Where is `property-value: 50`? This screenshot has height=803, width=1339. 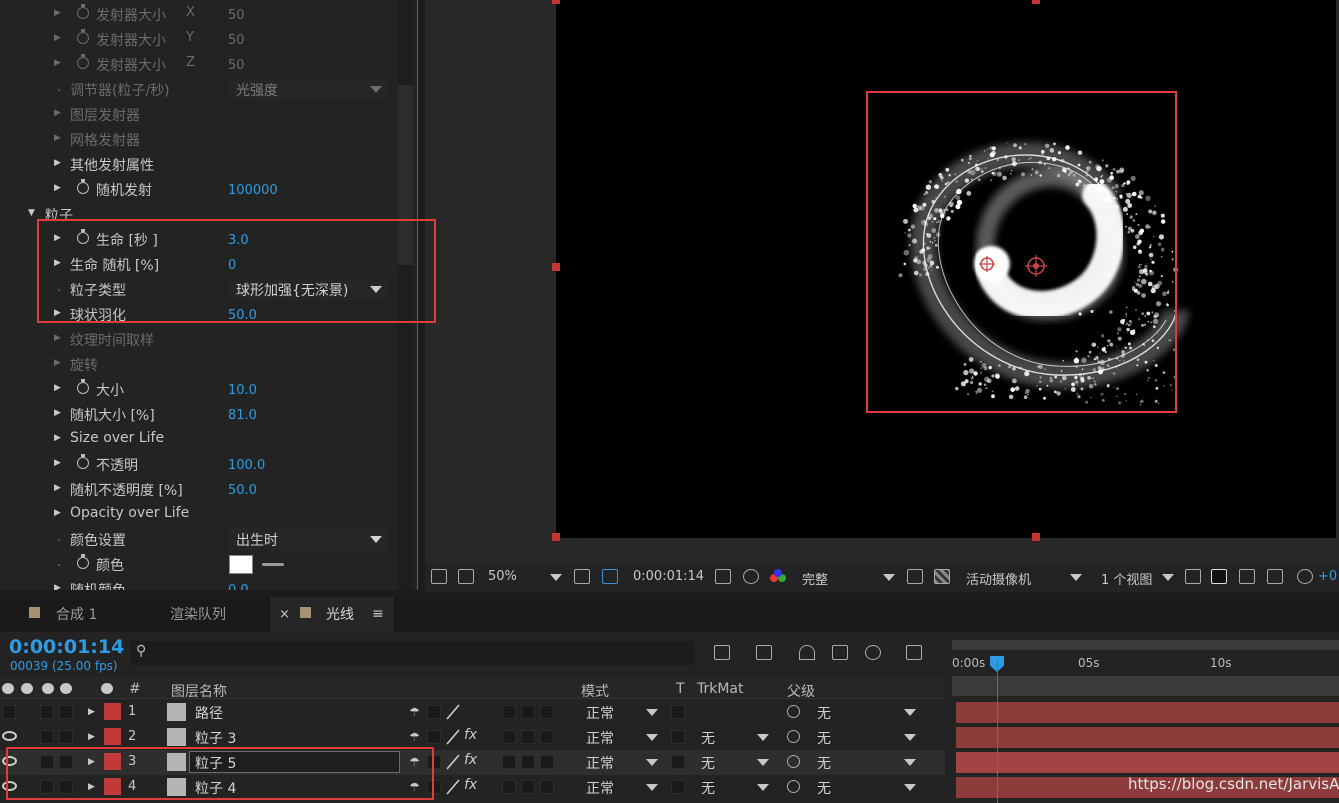 property-value: 50 is located at coordinates (236, 40).